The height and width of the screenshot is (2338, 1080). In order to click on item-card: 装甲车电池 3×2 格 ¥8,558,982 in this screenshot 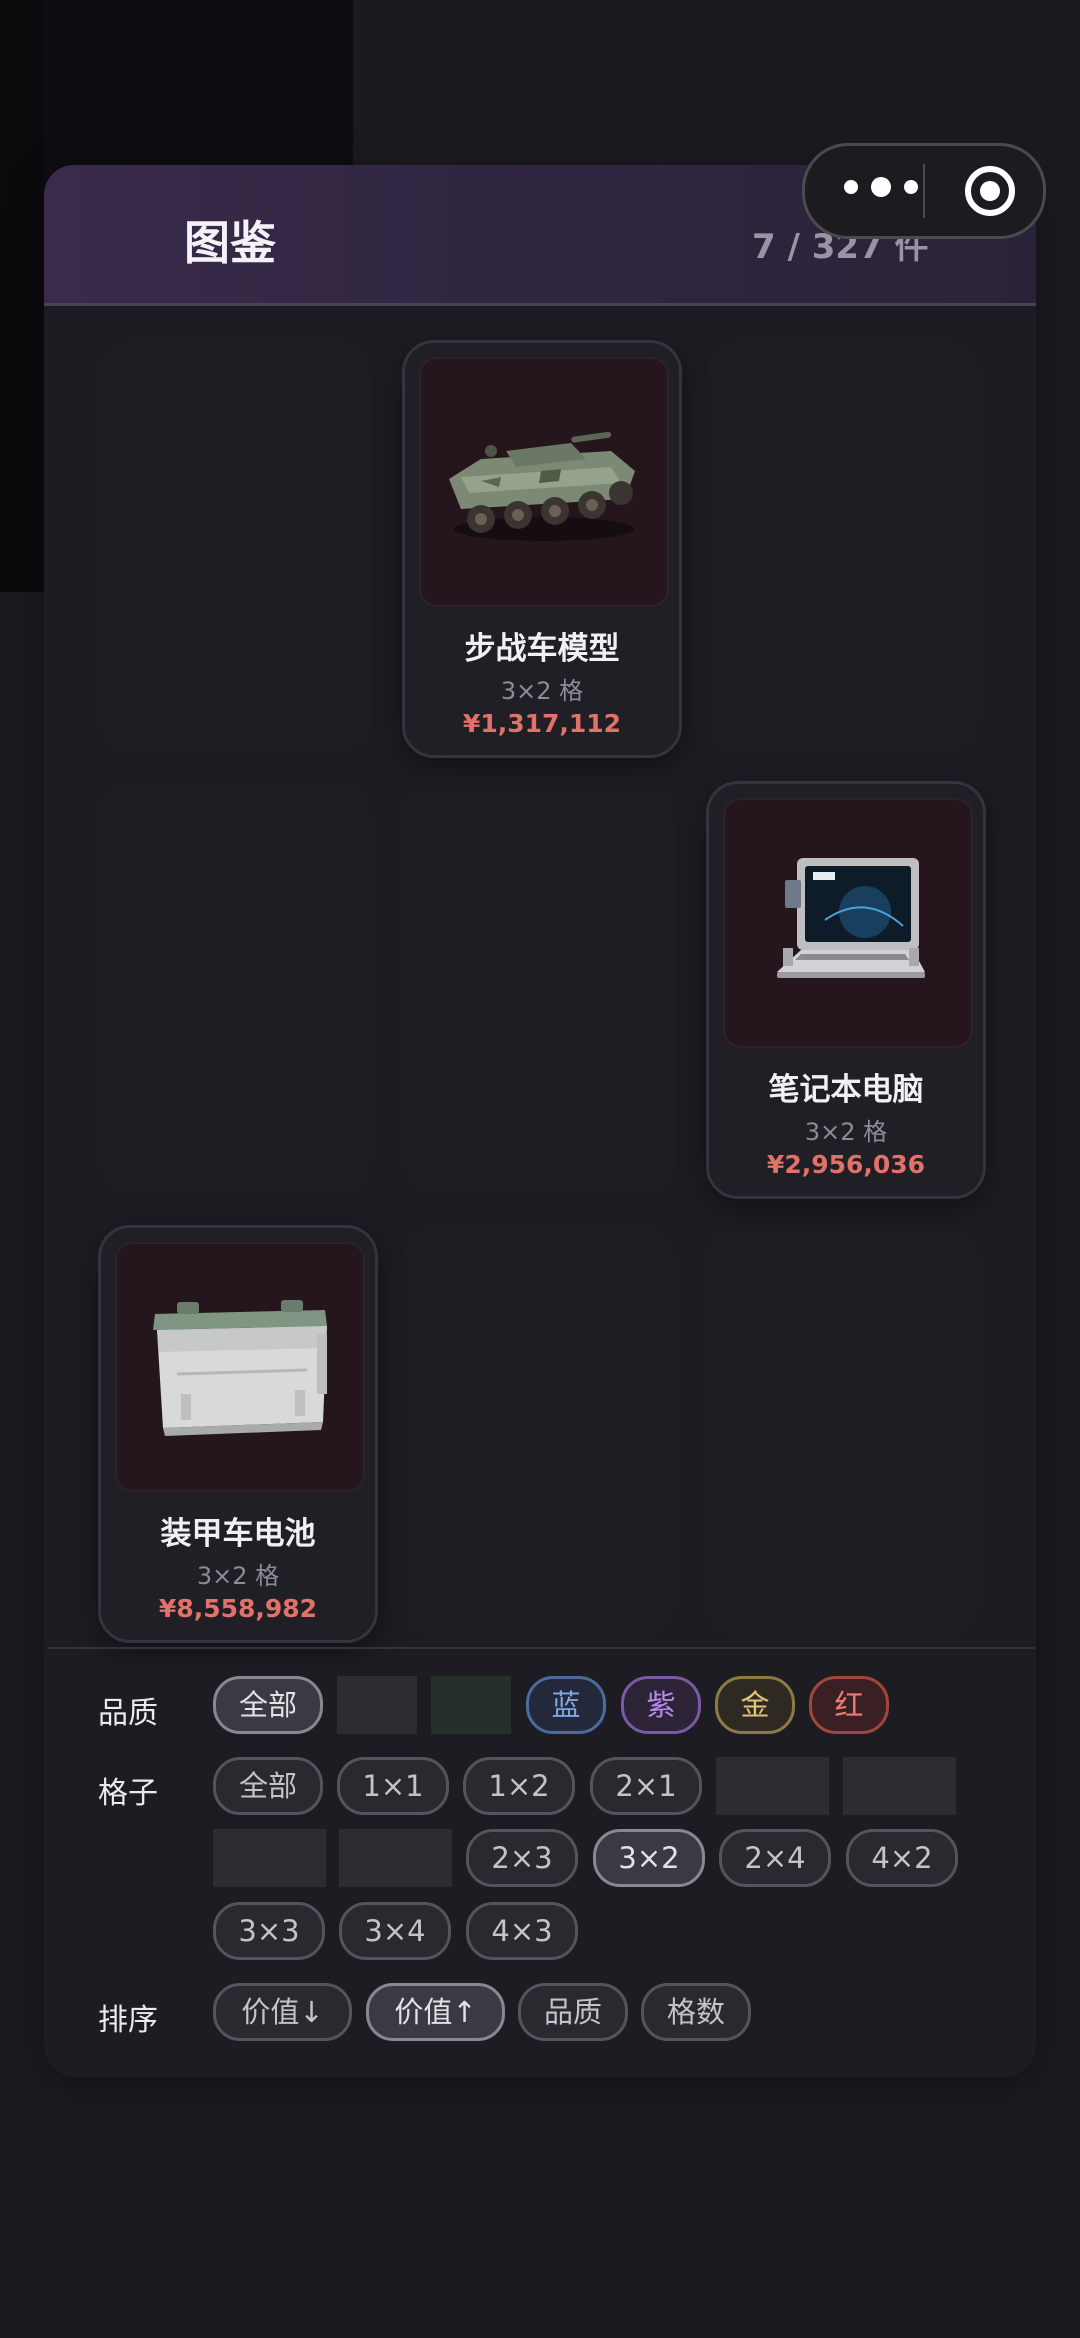, I will do `click(238, 1434)`.